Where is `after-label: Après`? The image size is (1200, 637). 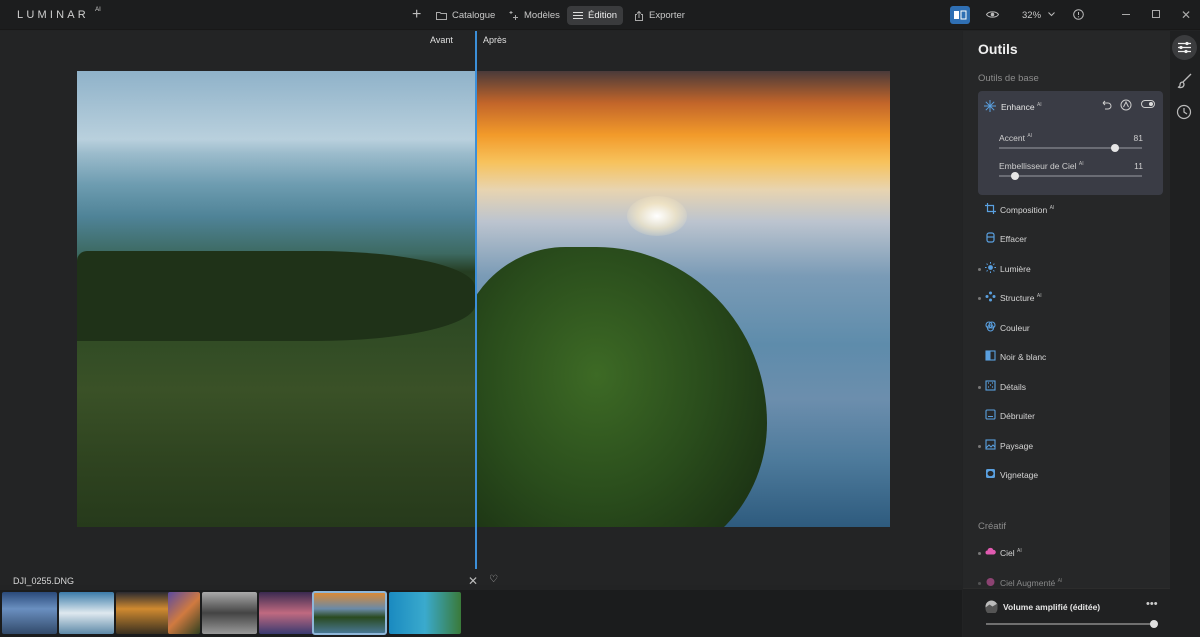 after-label: Après is located at coordinates (495, 40).